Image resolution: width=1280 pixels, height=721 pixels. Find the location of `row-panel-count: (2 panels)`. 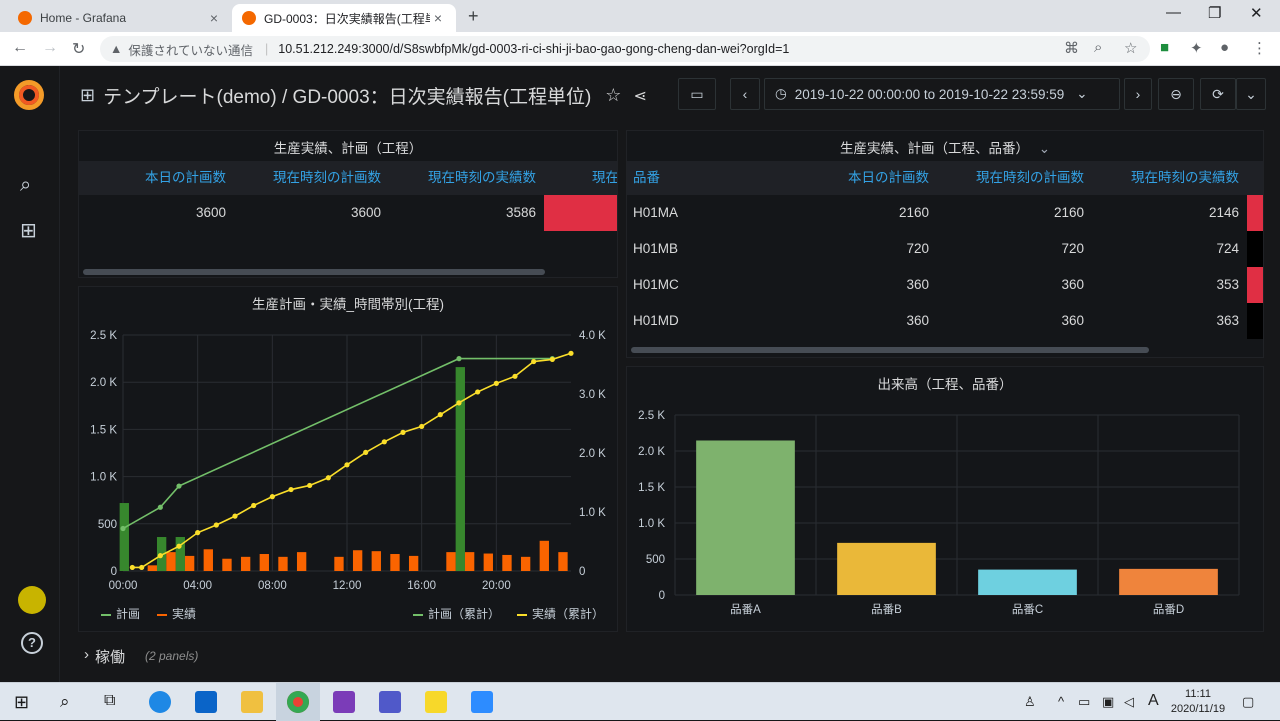

row-panel-count: (2 panels) is located at coordinates (172, 656).